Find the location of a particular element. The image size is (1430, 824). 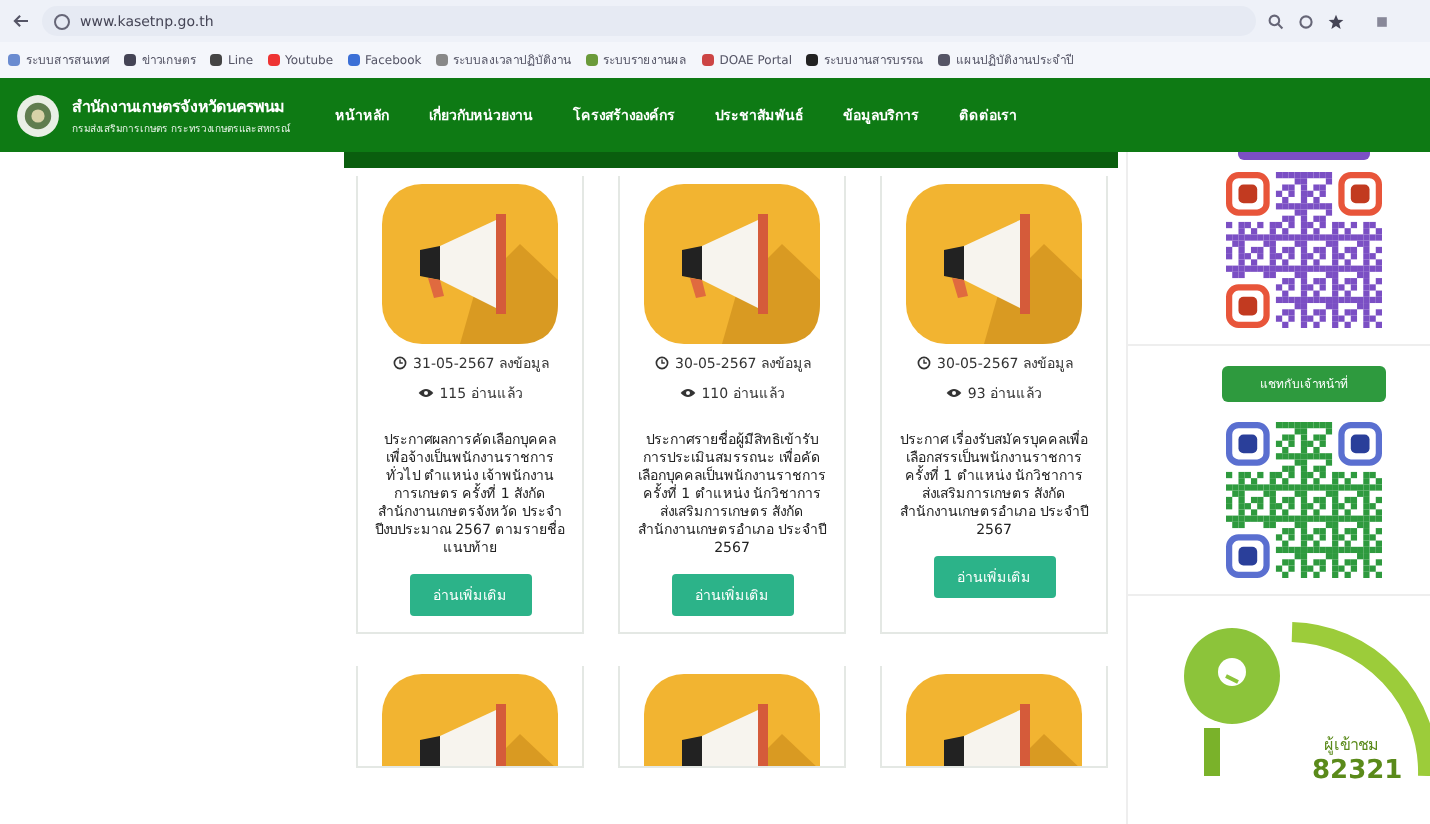

info-icon is located at coordinates (62, 21).